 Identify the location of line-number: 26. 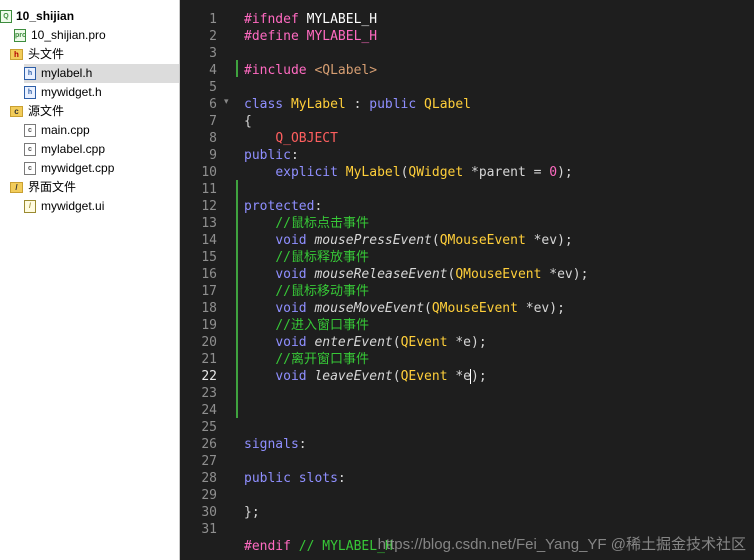
(209, 444).